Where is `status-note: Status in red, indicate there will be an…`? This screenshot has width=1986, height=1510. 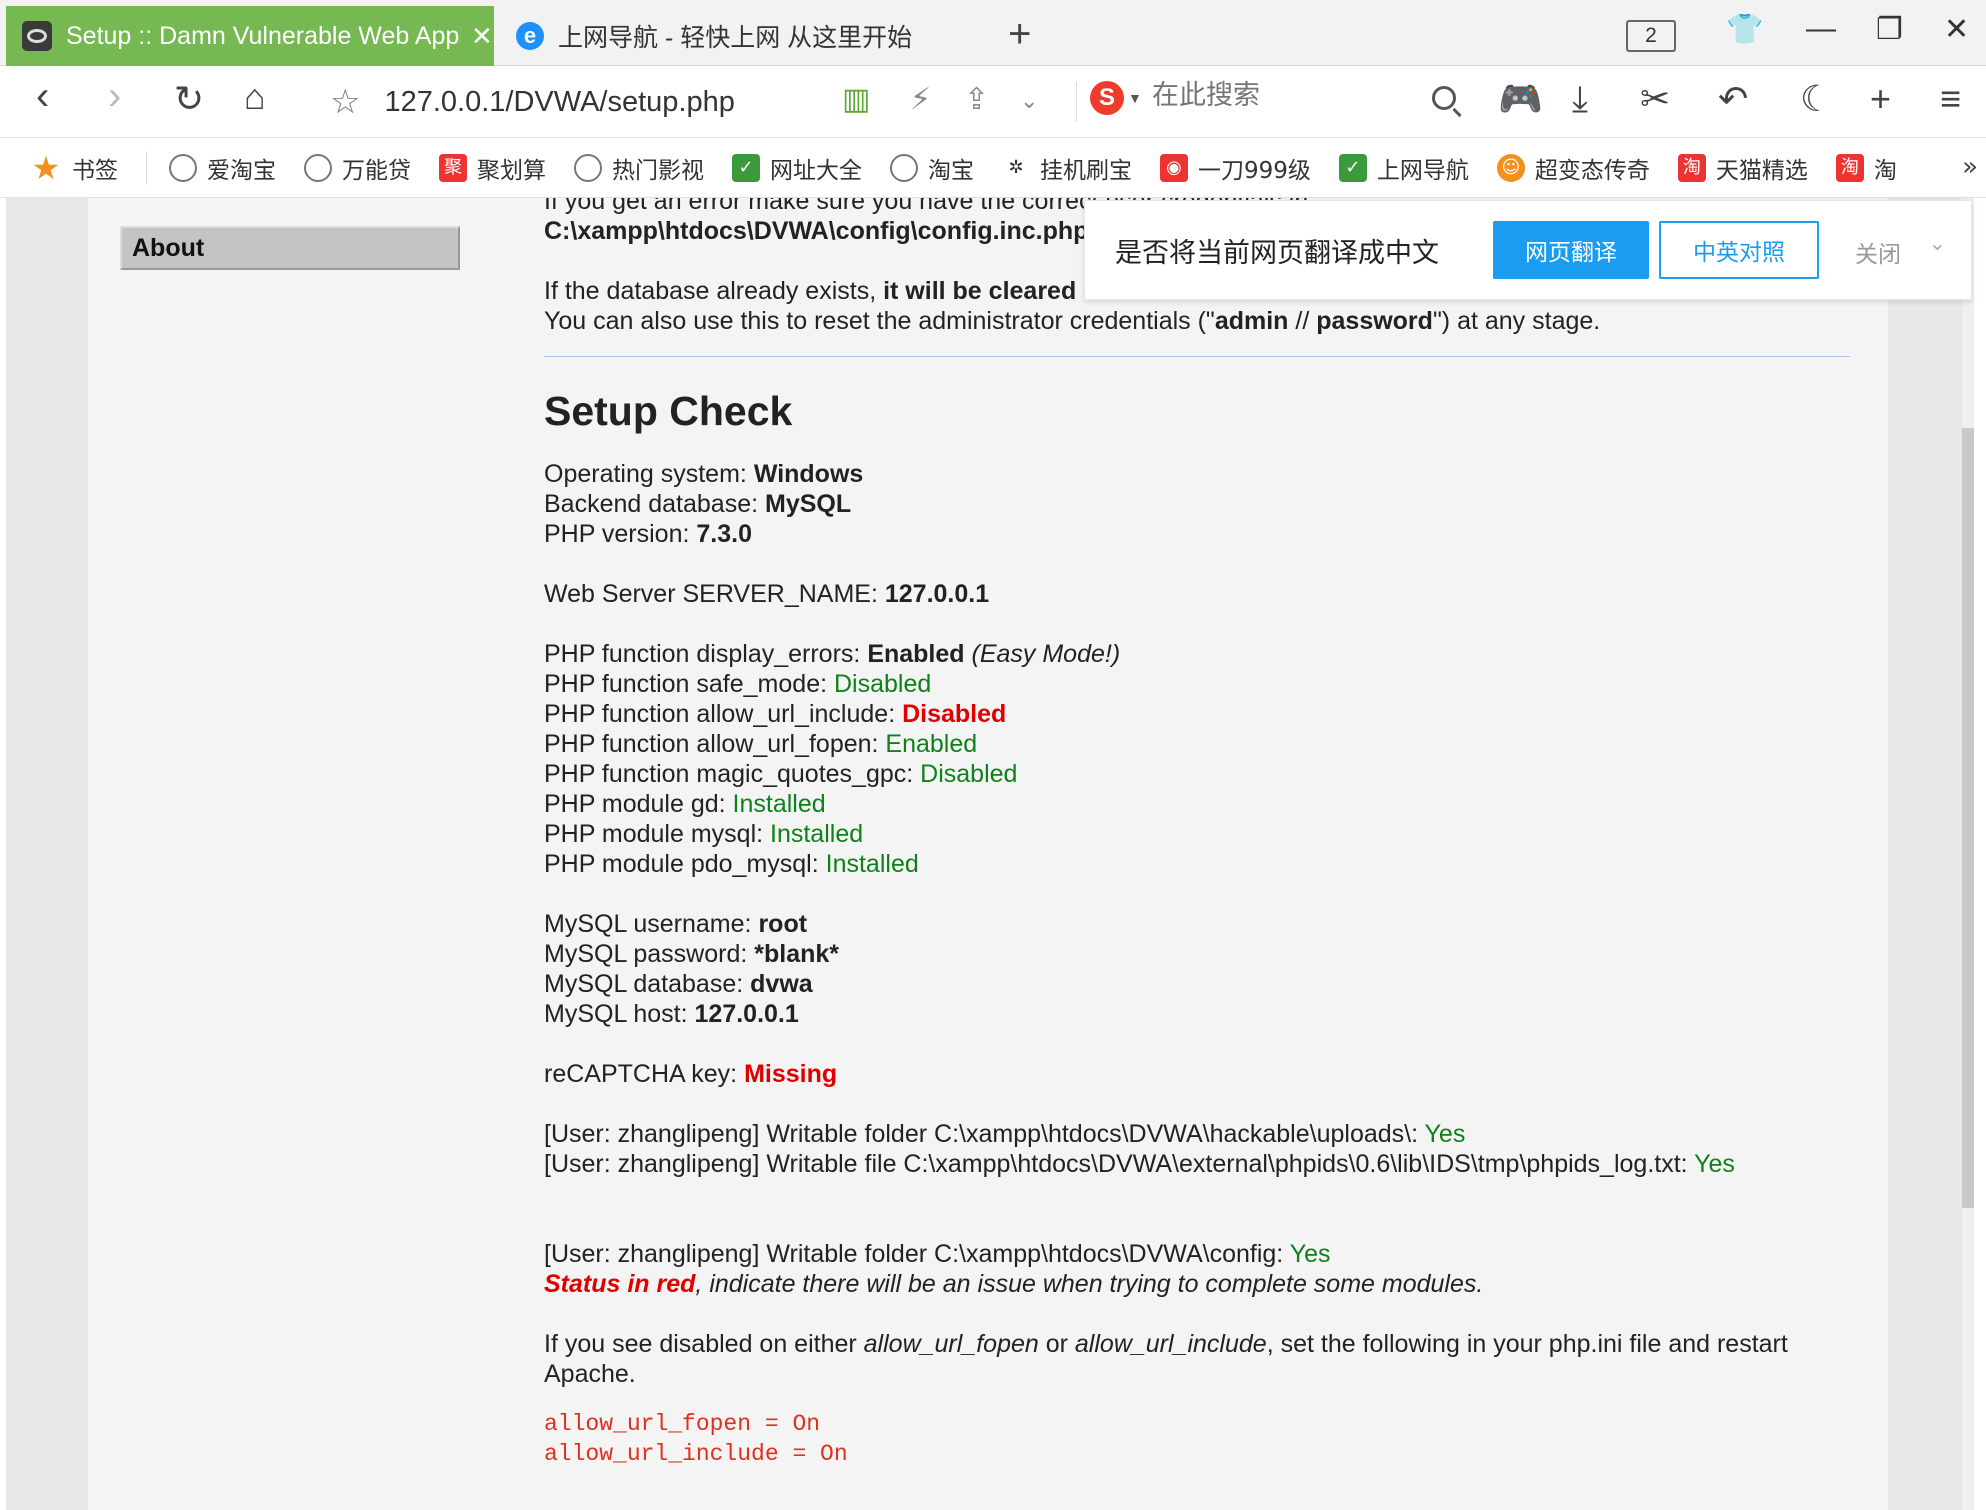 status-note: Status in red, indicate there will be an… is located at coordinates (1014, 1284).